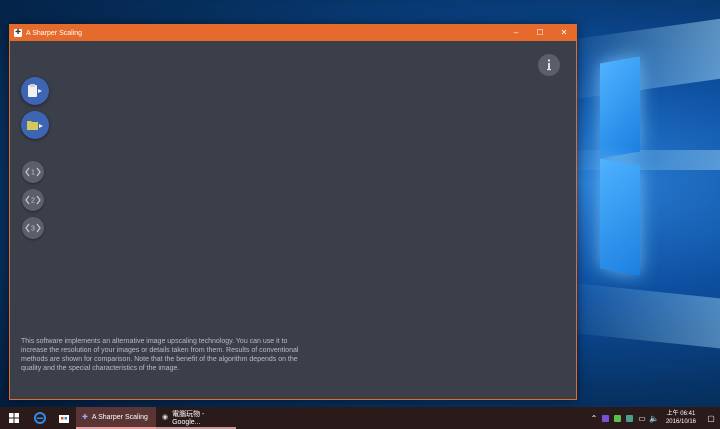 Image resolution: width=720 pixels, height=429 pixels. I want to click on compare-arrows-icon: 3, so click(33, 228).